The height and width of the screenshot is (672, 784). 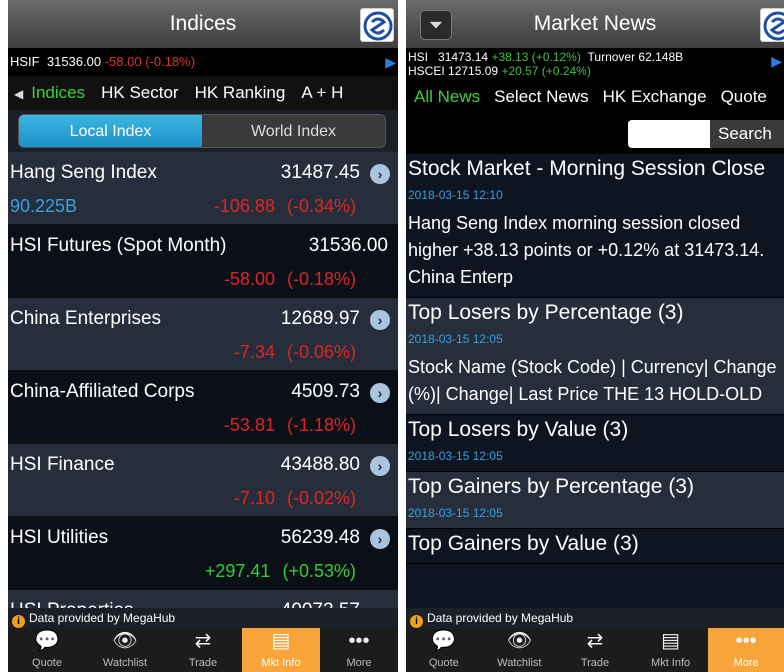 What do you see at coordinates (655, 96) in the screenshot?
I see `tab-hk-exchange: HK Exchange` at bounding box center [655, 96].